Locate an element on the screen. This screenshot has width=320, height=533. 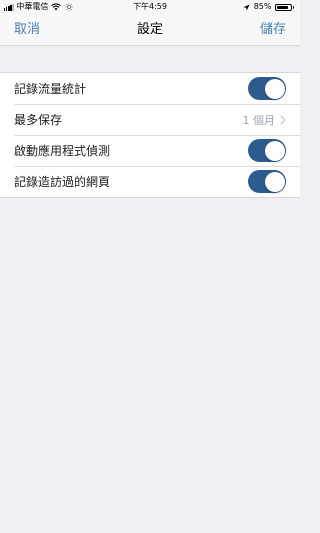
setting-label-app-detection: 啟動應用程式偵測 is located at coordinates (62, 151).